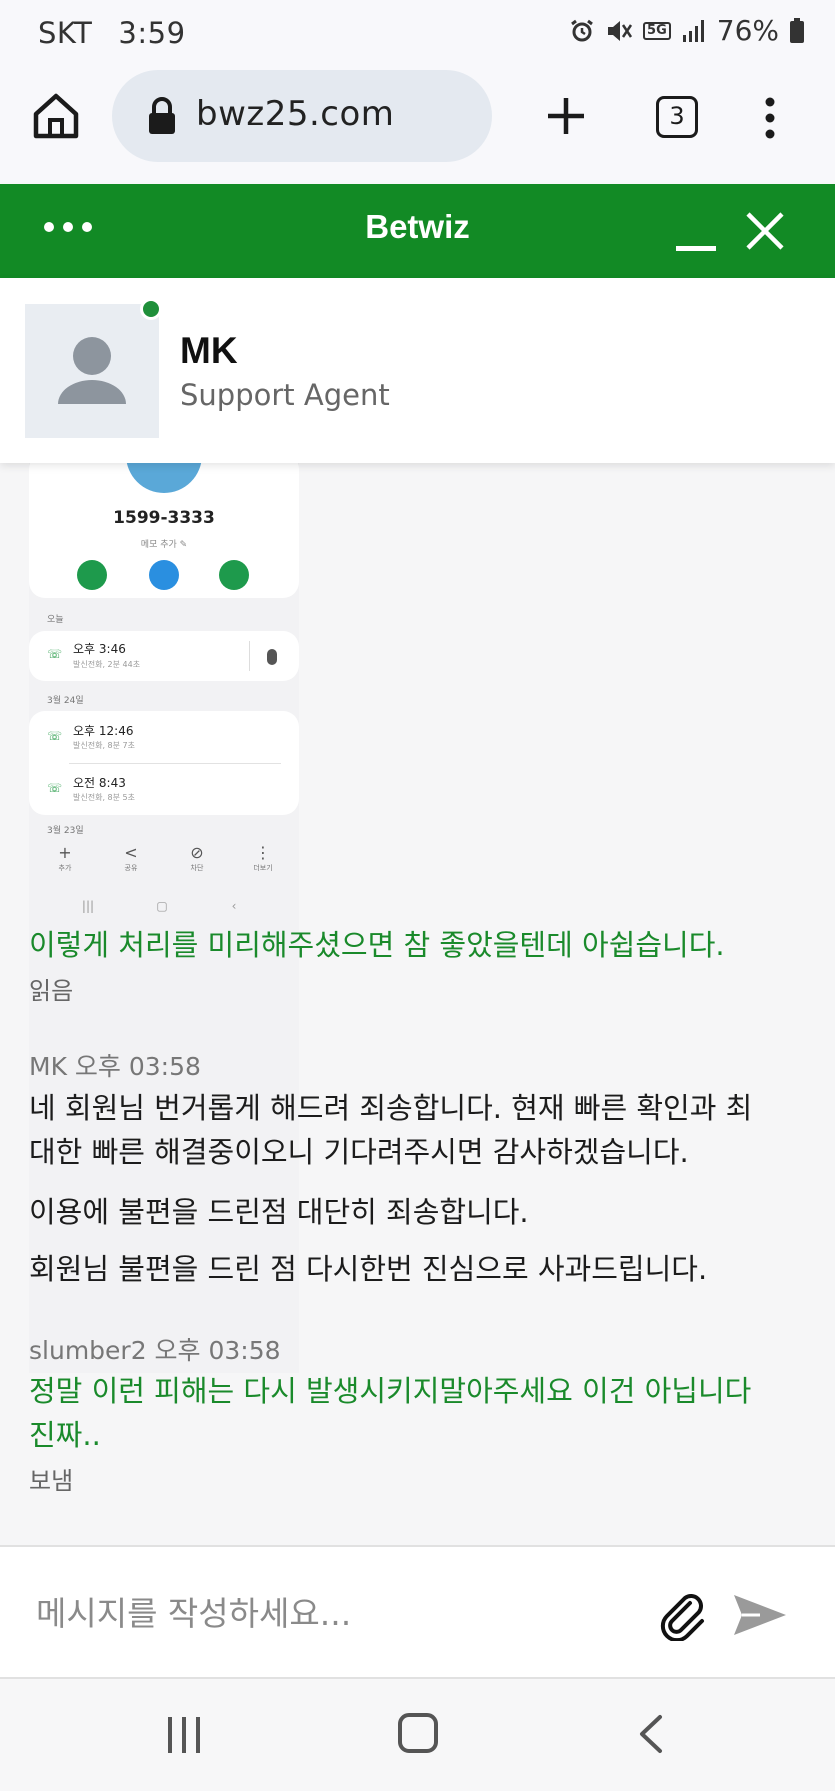 This screenshot has width=835, height=1791. I want to click on add-tool: + 추가, so click(65, 858).